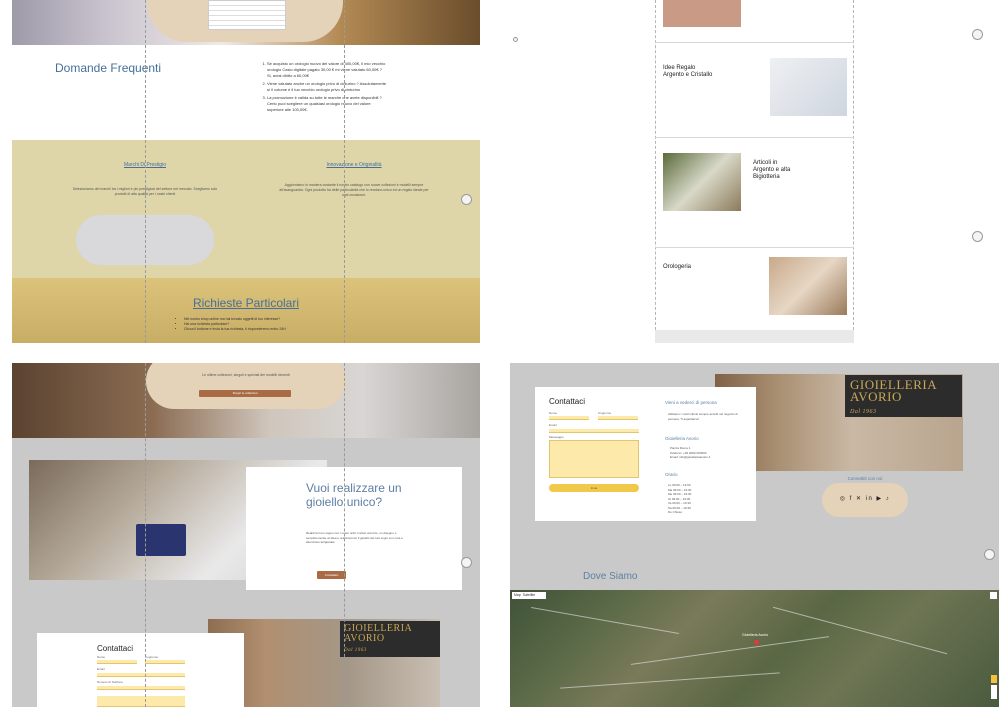  What do you see at coordinates (671, 474) in the screenshot?
I see `hours-title: Orario` at bounding box center [671, 474].